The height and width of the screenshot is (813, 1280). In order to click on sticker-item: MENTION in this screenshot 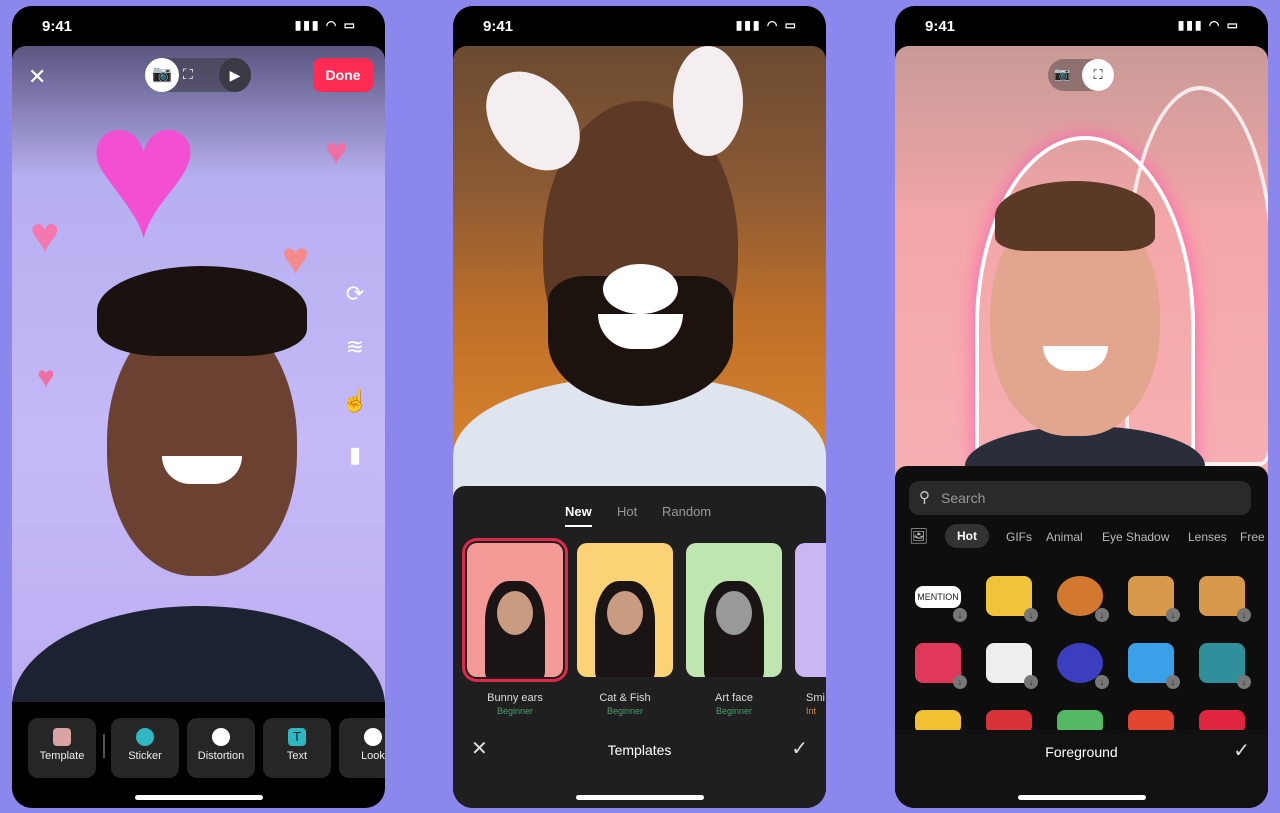, I will do `click(938, 597)`.